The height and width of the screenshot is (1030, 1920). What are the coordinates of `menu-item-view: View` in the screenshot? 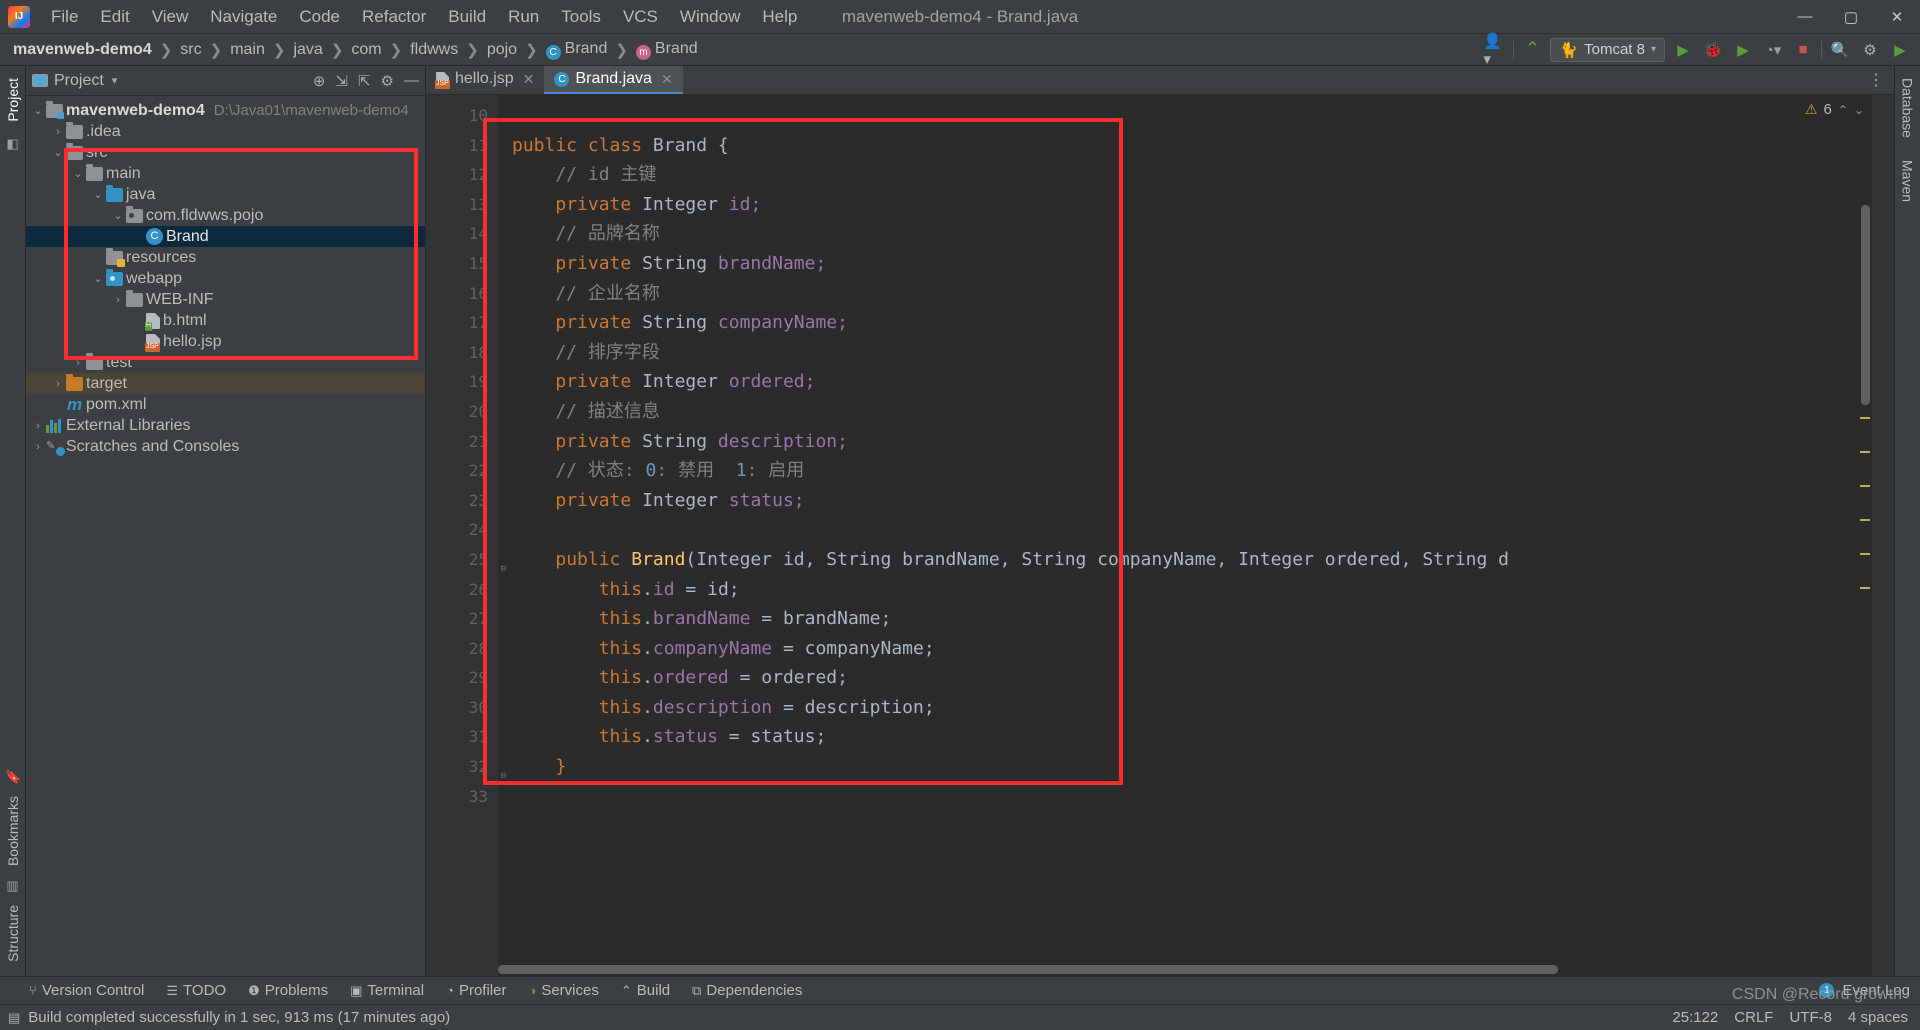 It's located at (170, 17).